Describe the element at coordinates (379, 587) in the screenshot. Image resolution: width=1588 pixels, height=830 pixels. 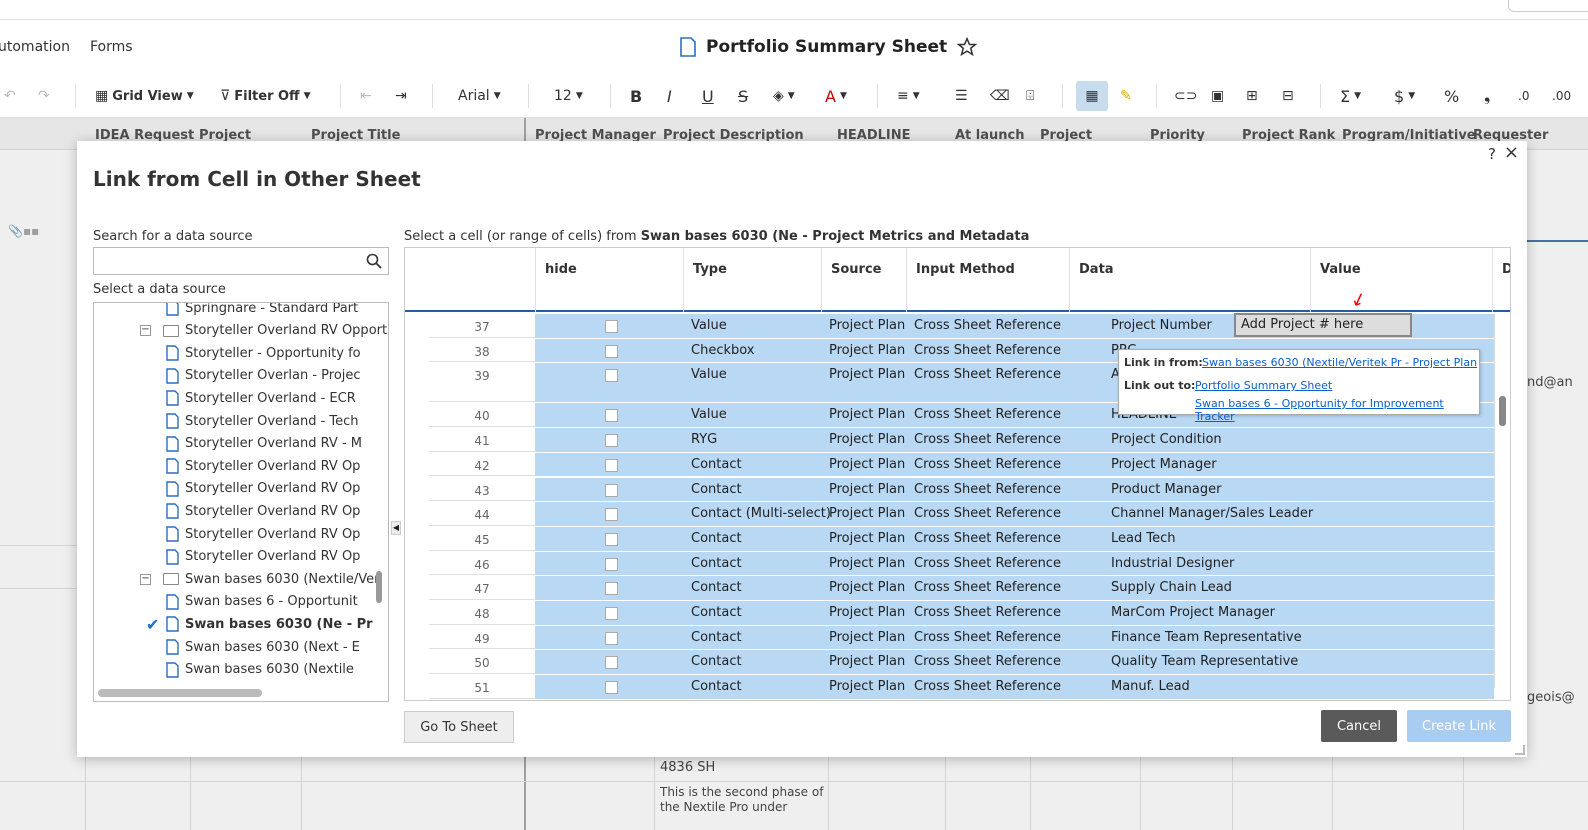
I see `tree-scrollbar` at that location.